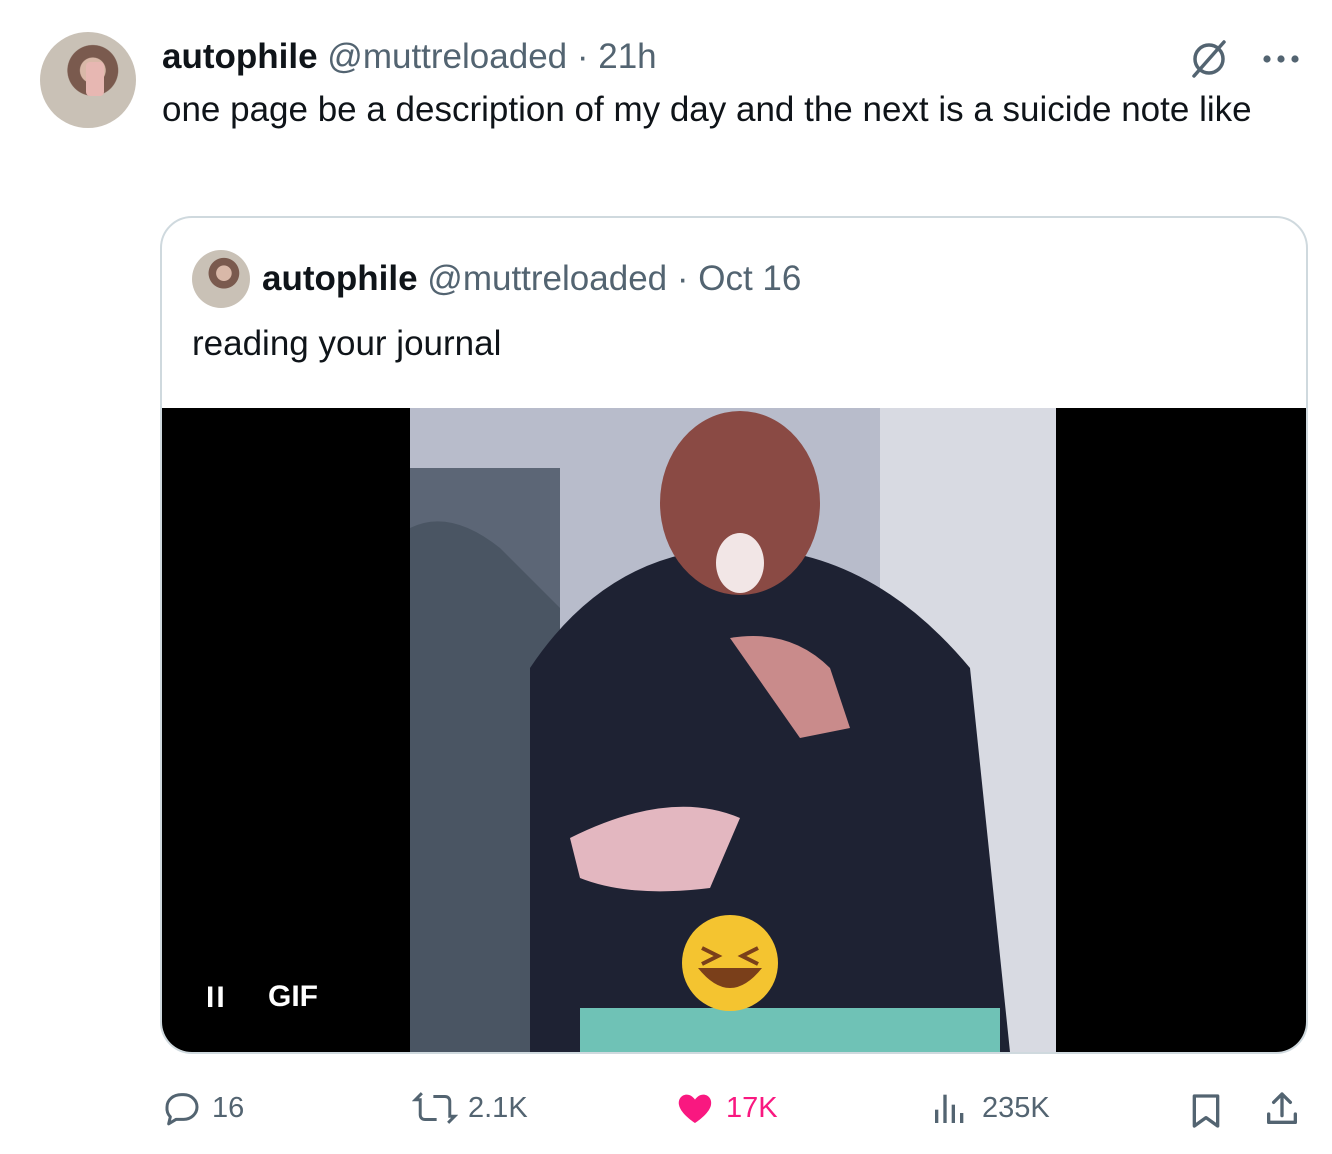 The height and width of the screenshot is (1154, 1332). I want to click on like-button: 17K, so click(726, 1108).